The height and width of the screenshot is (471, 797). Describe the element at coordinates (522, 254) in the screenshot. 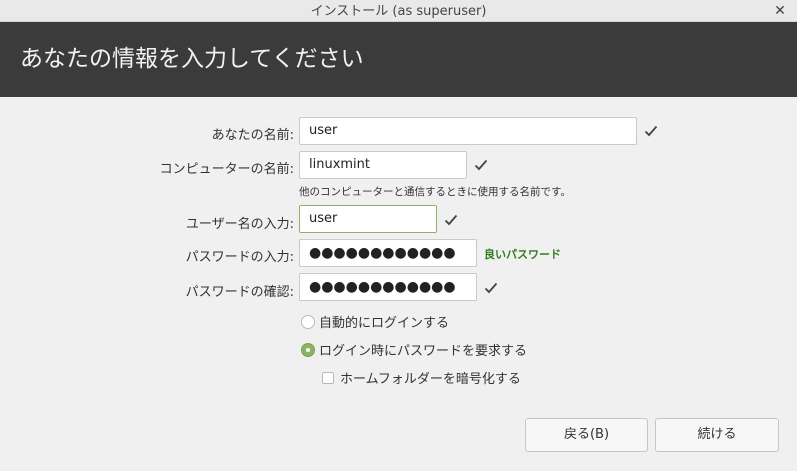

I see `password-strength: 良いパスワード` at that location.